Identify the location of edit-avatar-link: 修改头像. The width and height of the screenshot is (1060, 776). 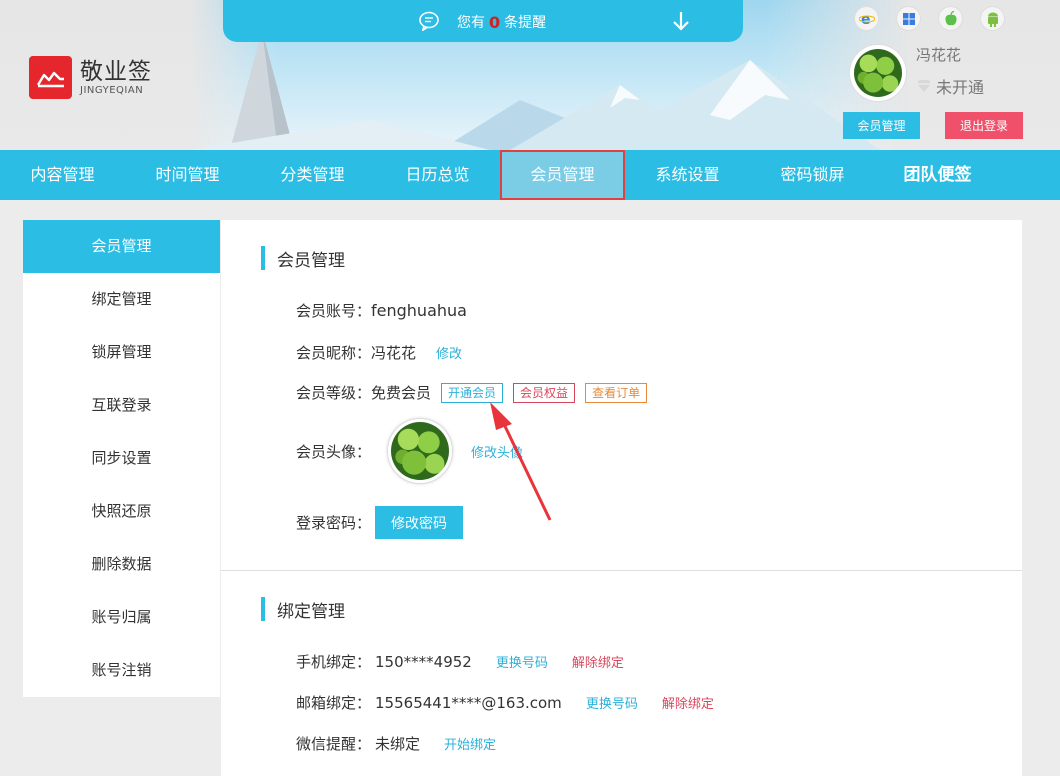
(497, 451).